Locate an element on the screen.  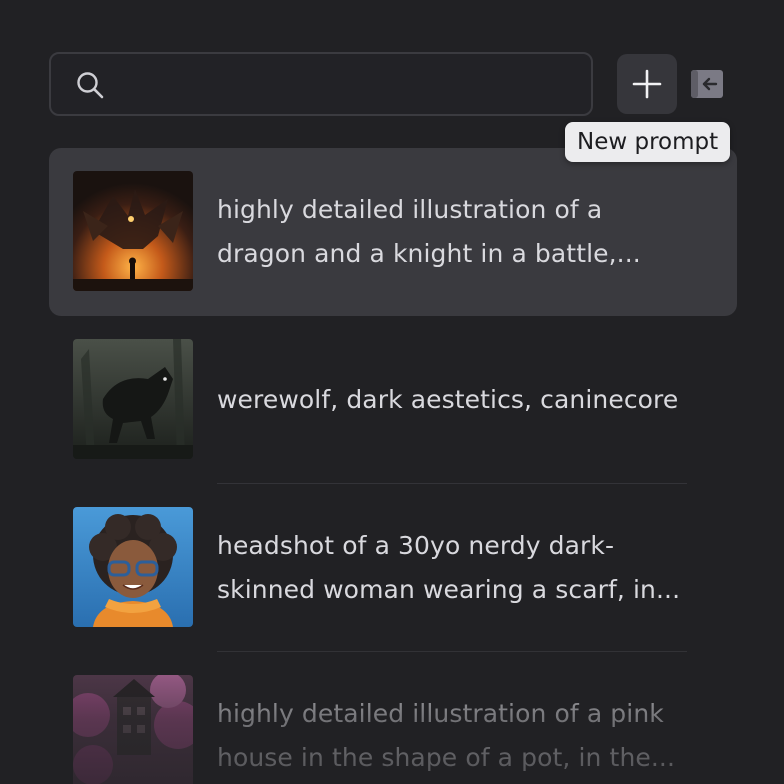
collapse-left-icon is located at coordinates (707, 84).